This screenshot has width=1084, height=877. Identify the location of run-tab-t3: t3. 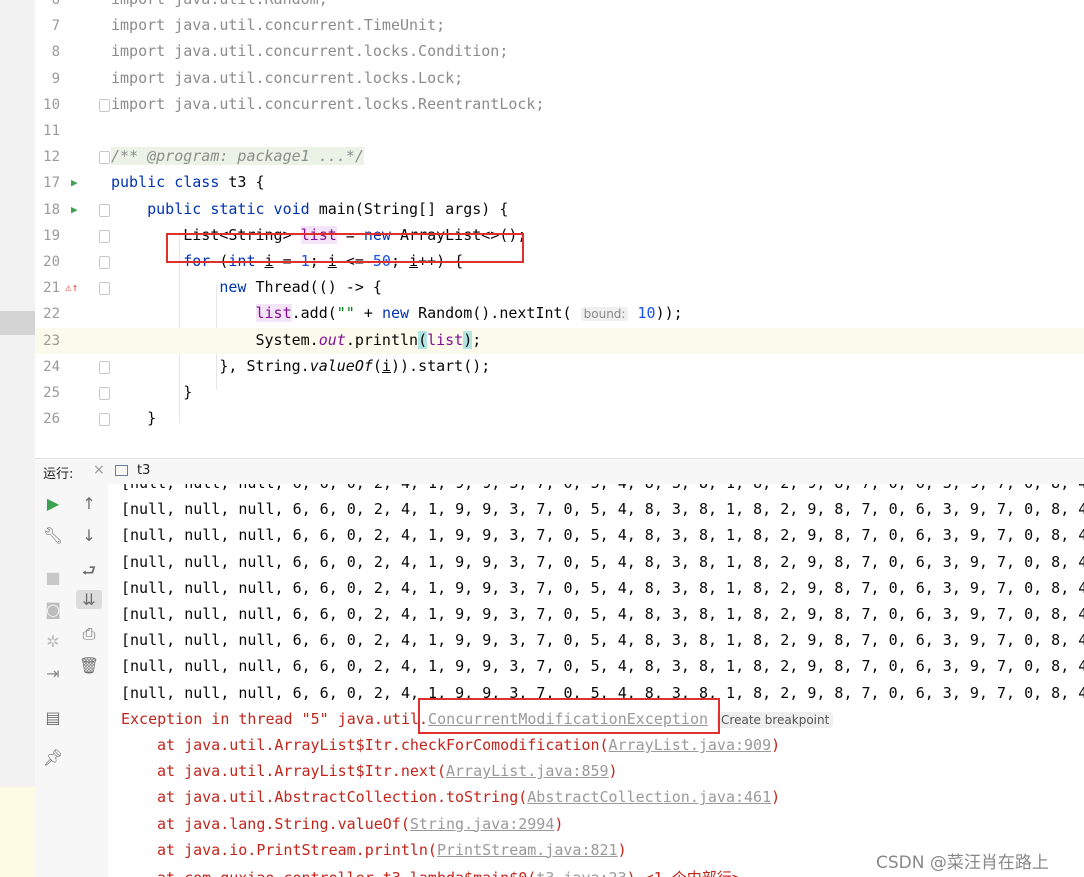
(143, 470).